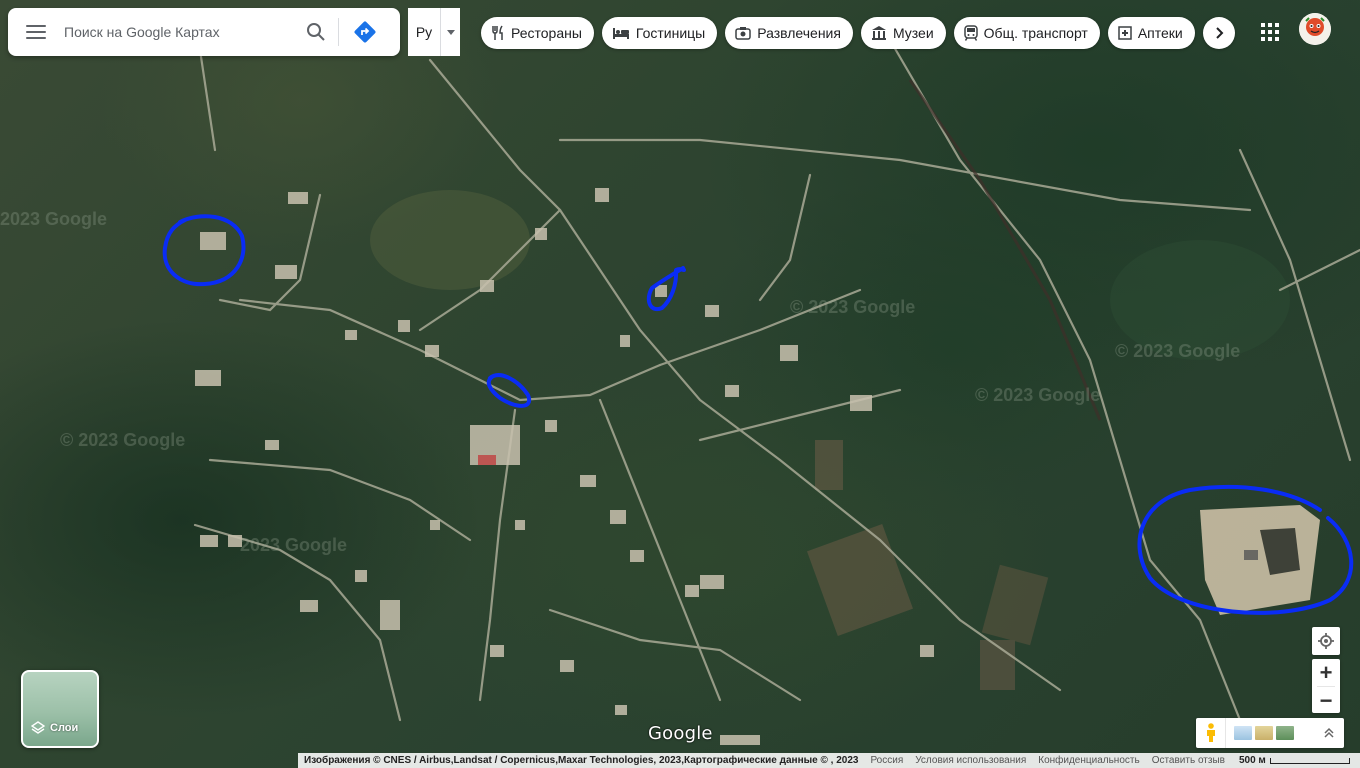 Image resolution: width=1360 pixels, height=768 pixels. I want to click on map-view-tray, so click(1270, 733).